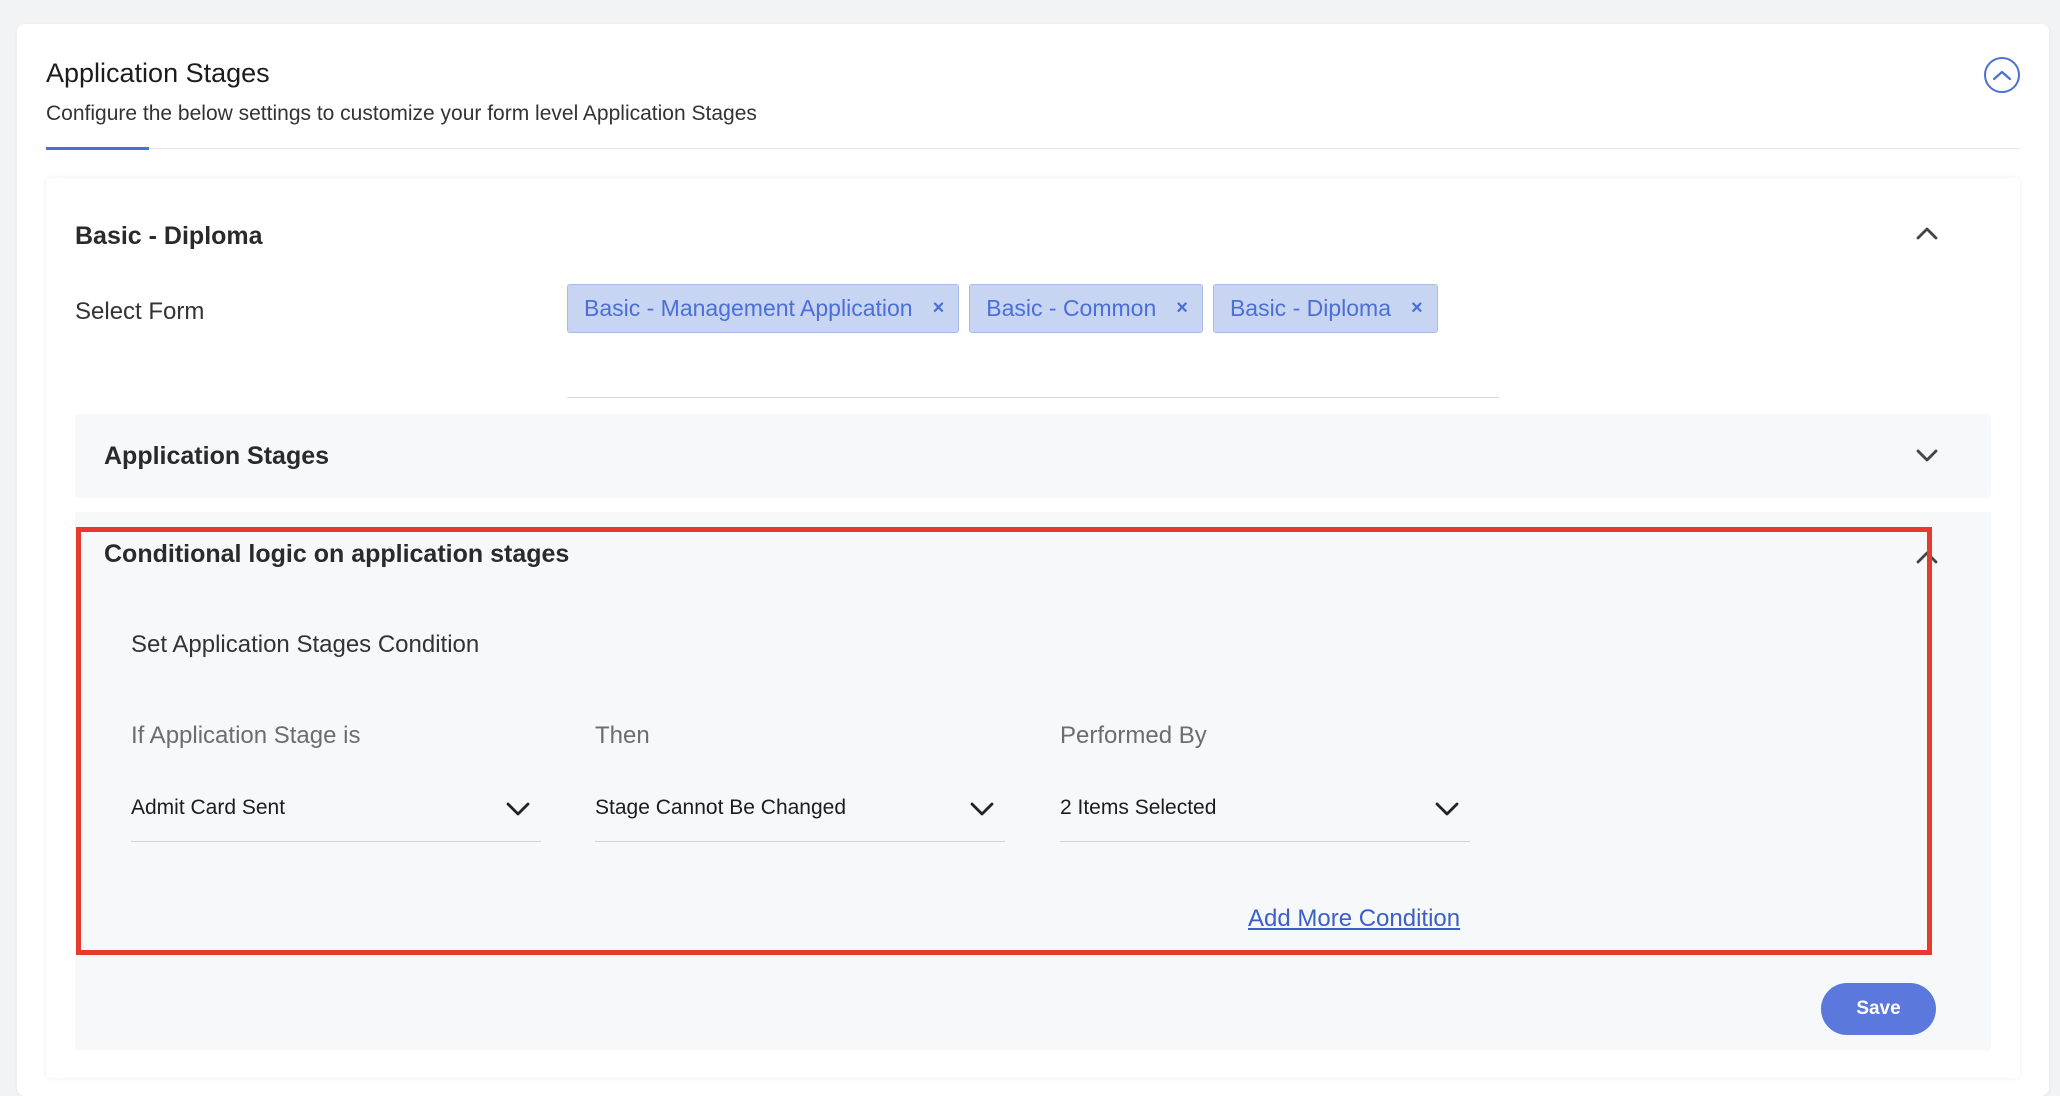  What do you see at coordinates (140, 311) in the screenshot?
I see `select-form-label: Select Form` at bounding box center [140, 311].